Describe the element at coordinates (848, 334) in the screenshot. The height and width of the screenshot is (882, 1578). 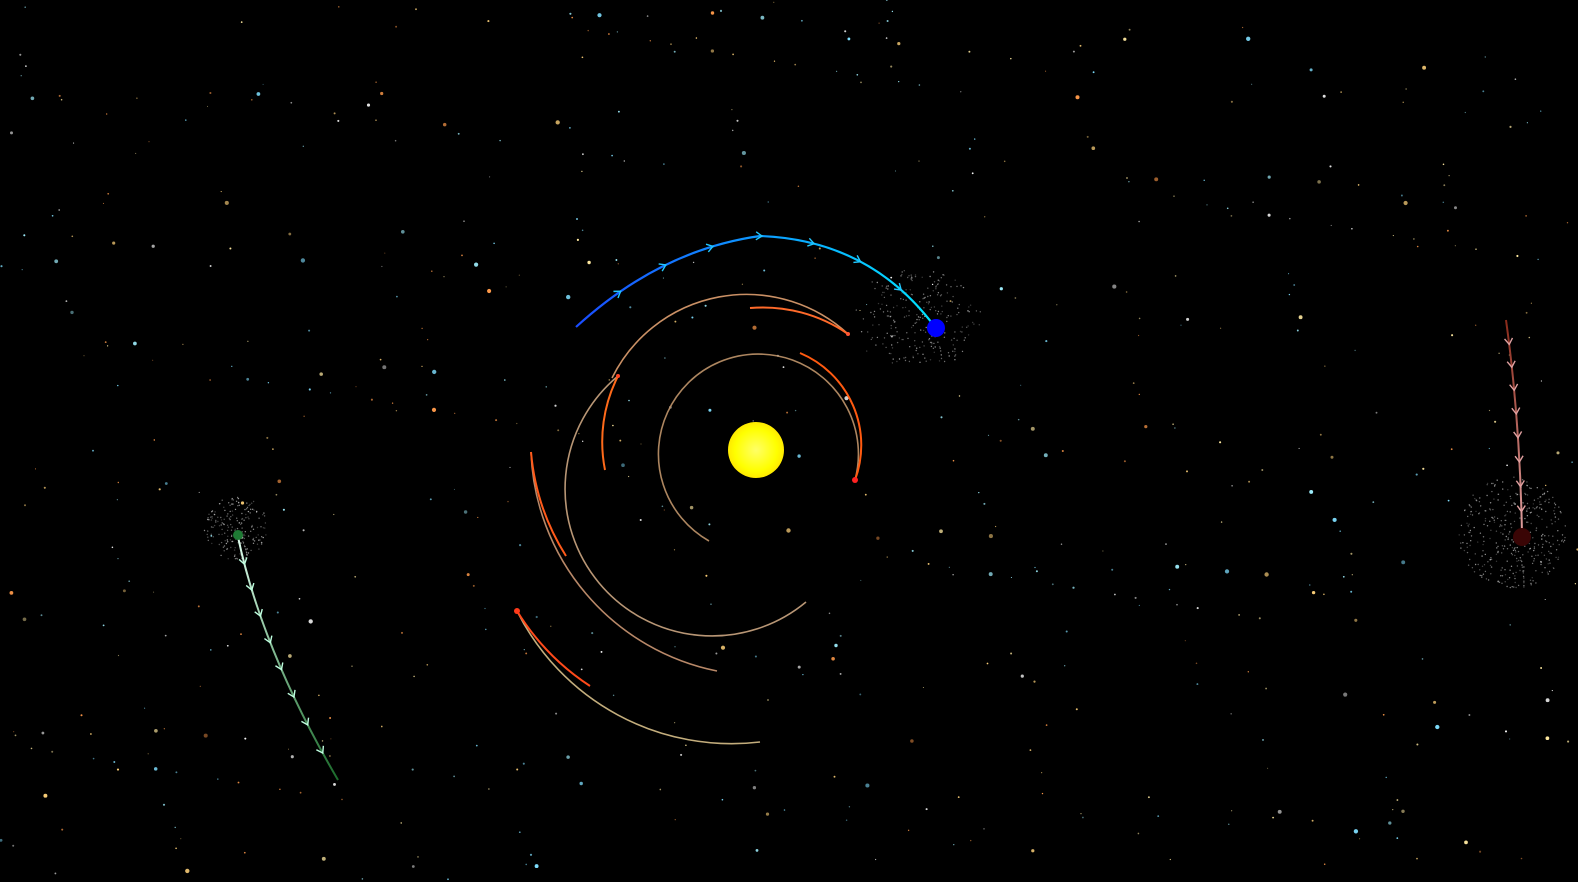
I see `orange-planet` at that location.